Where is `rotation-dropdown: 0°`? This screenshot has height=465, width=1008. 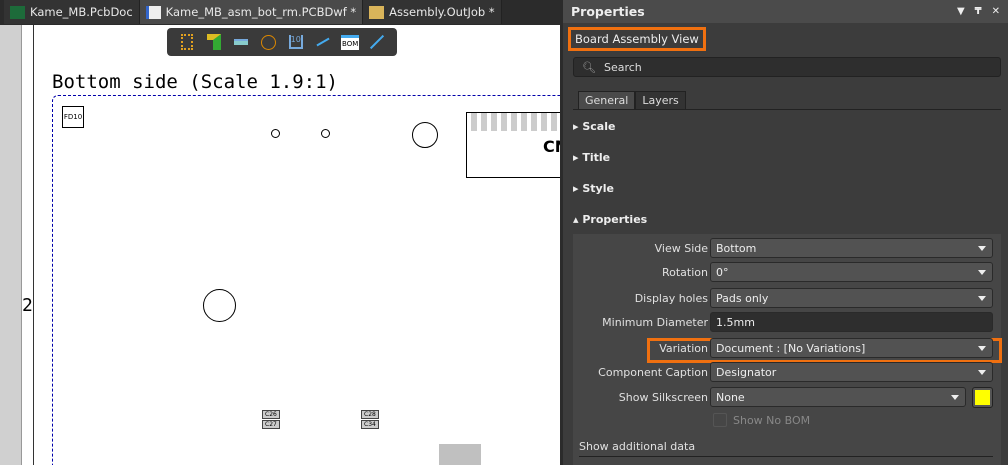
rotation-dropdown: 0° is located at coordinates (851, 272).